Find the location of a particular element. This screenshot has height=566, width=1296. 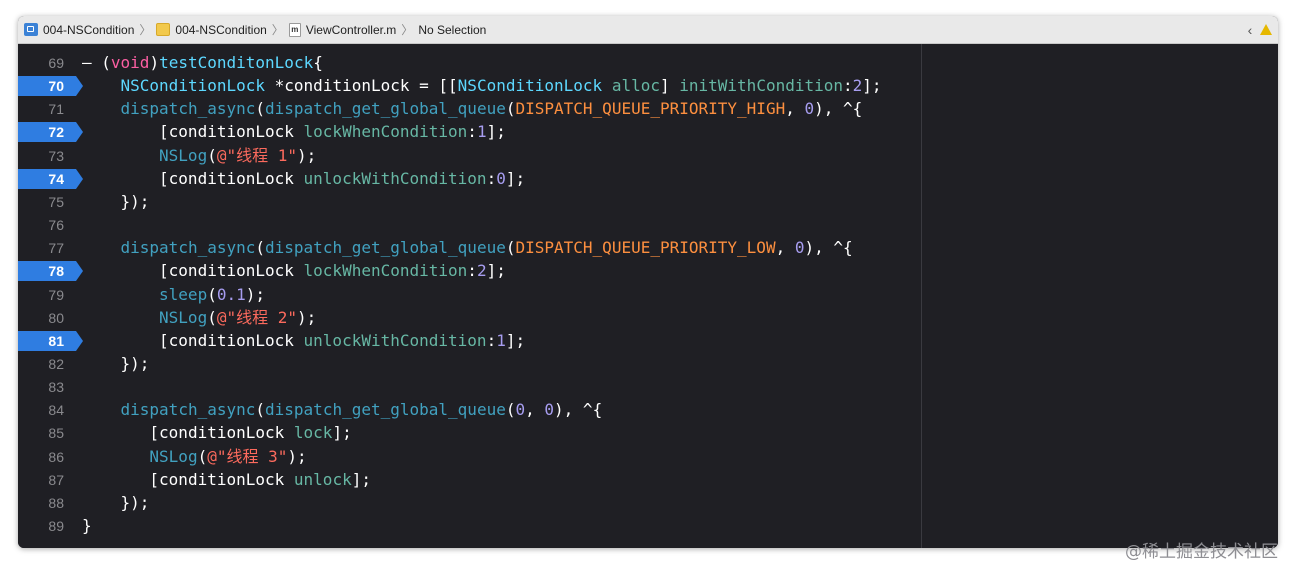

breadcrumb-project: 004-NSCondition is located at coordinates (79, 29).